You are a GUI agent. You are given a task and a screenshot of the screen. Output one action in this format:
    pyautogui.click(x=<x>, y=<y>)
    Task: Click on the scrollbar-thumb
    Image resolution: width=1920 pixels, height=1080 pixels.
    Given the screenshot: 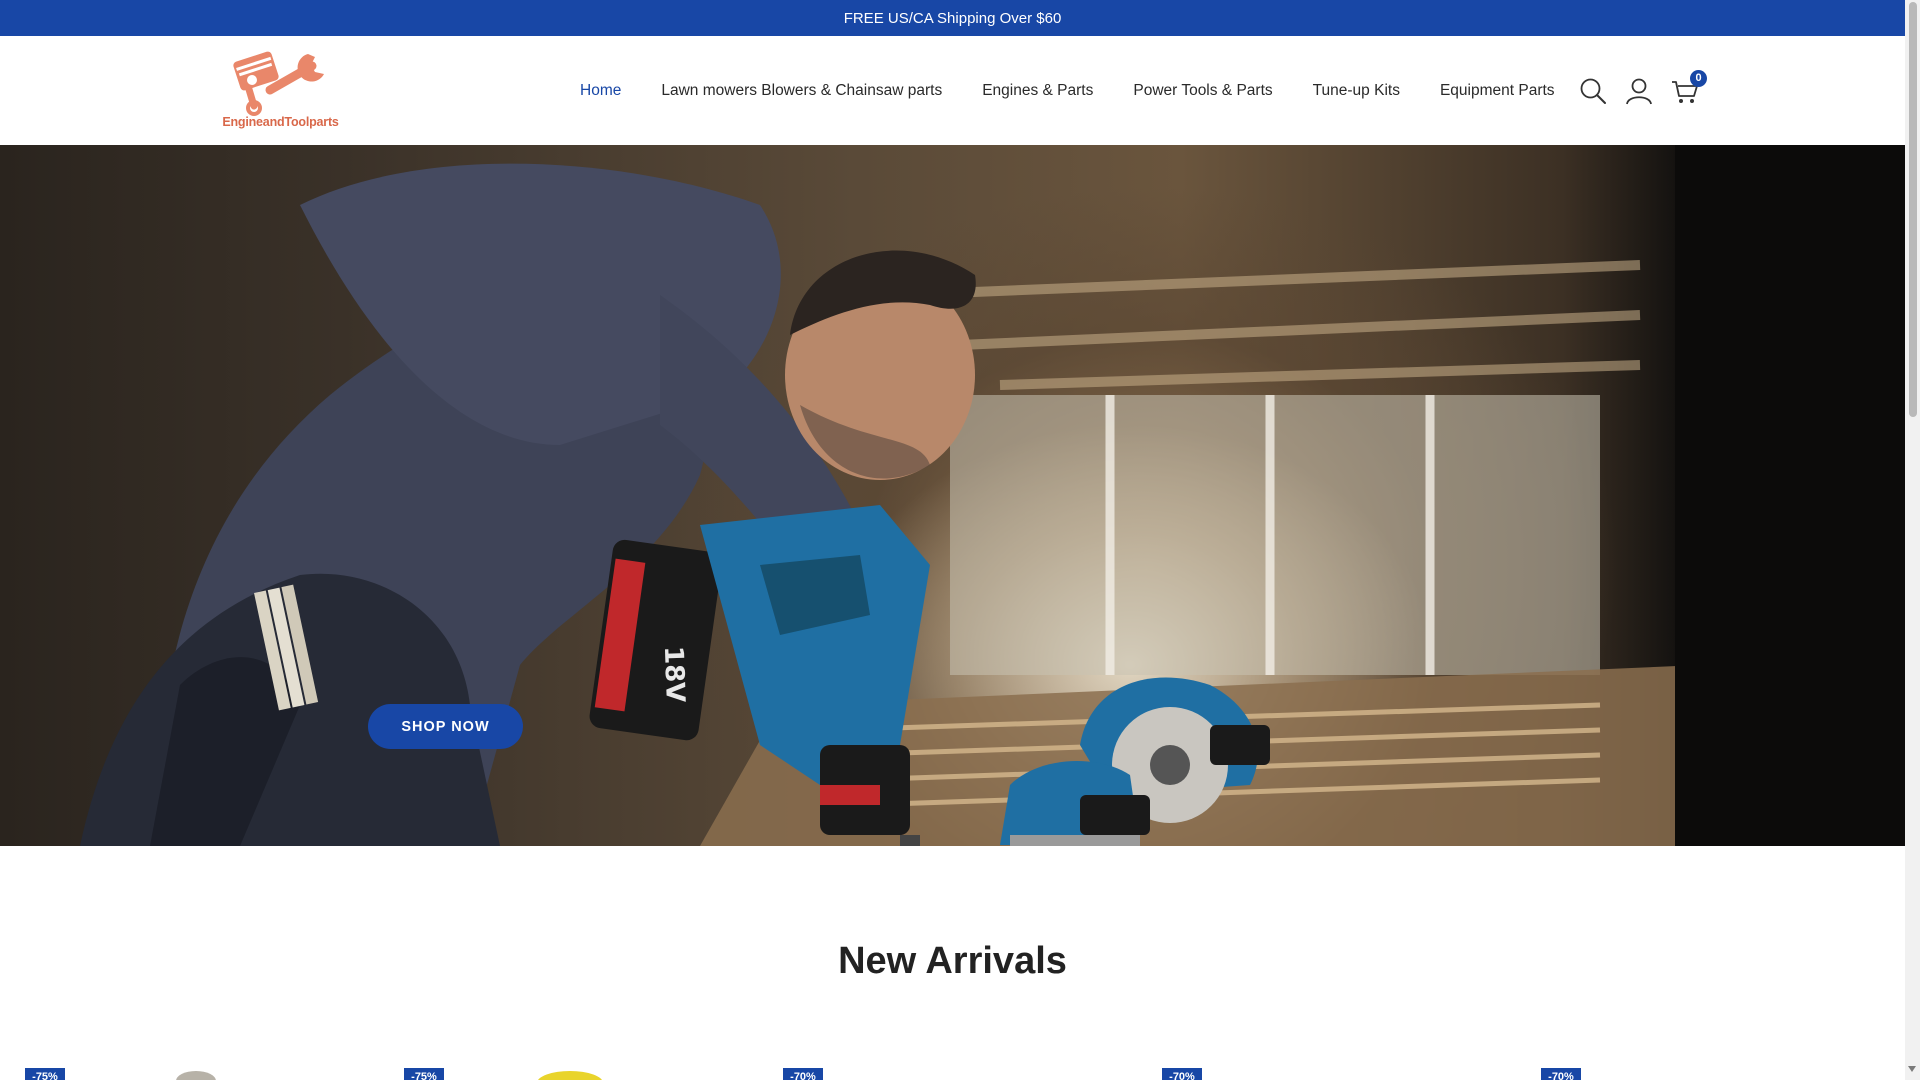 What is the action you would take?
    pyautogui.click(x=1913, y=209)
    